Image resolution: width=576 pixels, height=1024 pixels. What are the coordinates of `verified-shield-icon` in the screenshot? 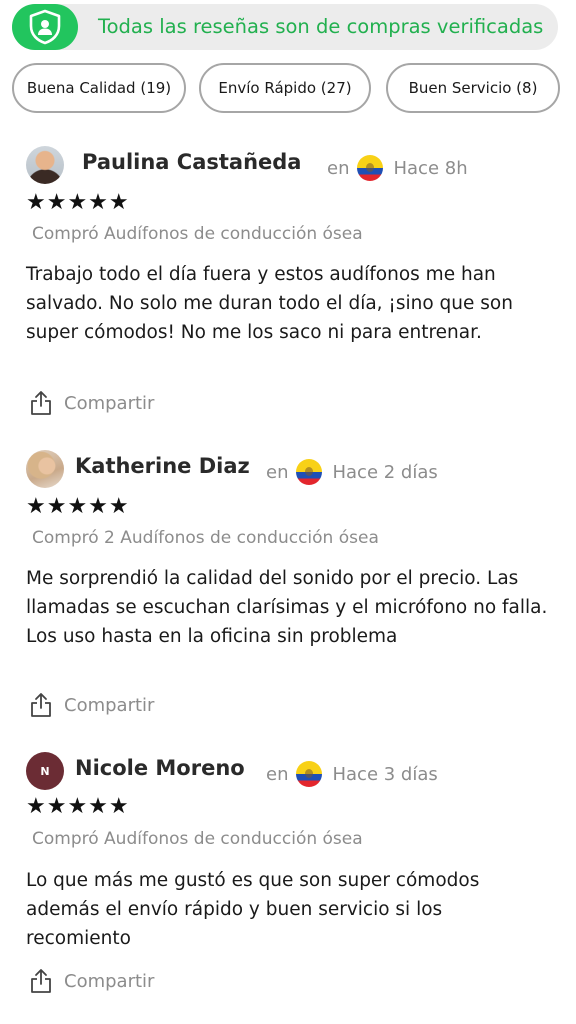 It's located at (45, 27).